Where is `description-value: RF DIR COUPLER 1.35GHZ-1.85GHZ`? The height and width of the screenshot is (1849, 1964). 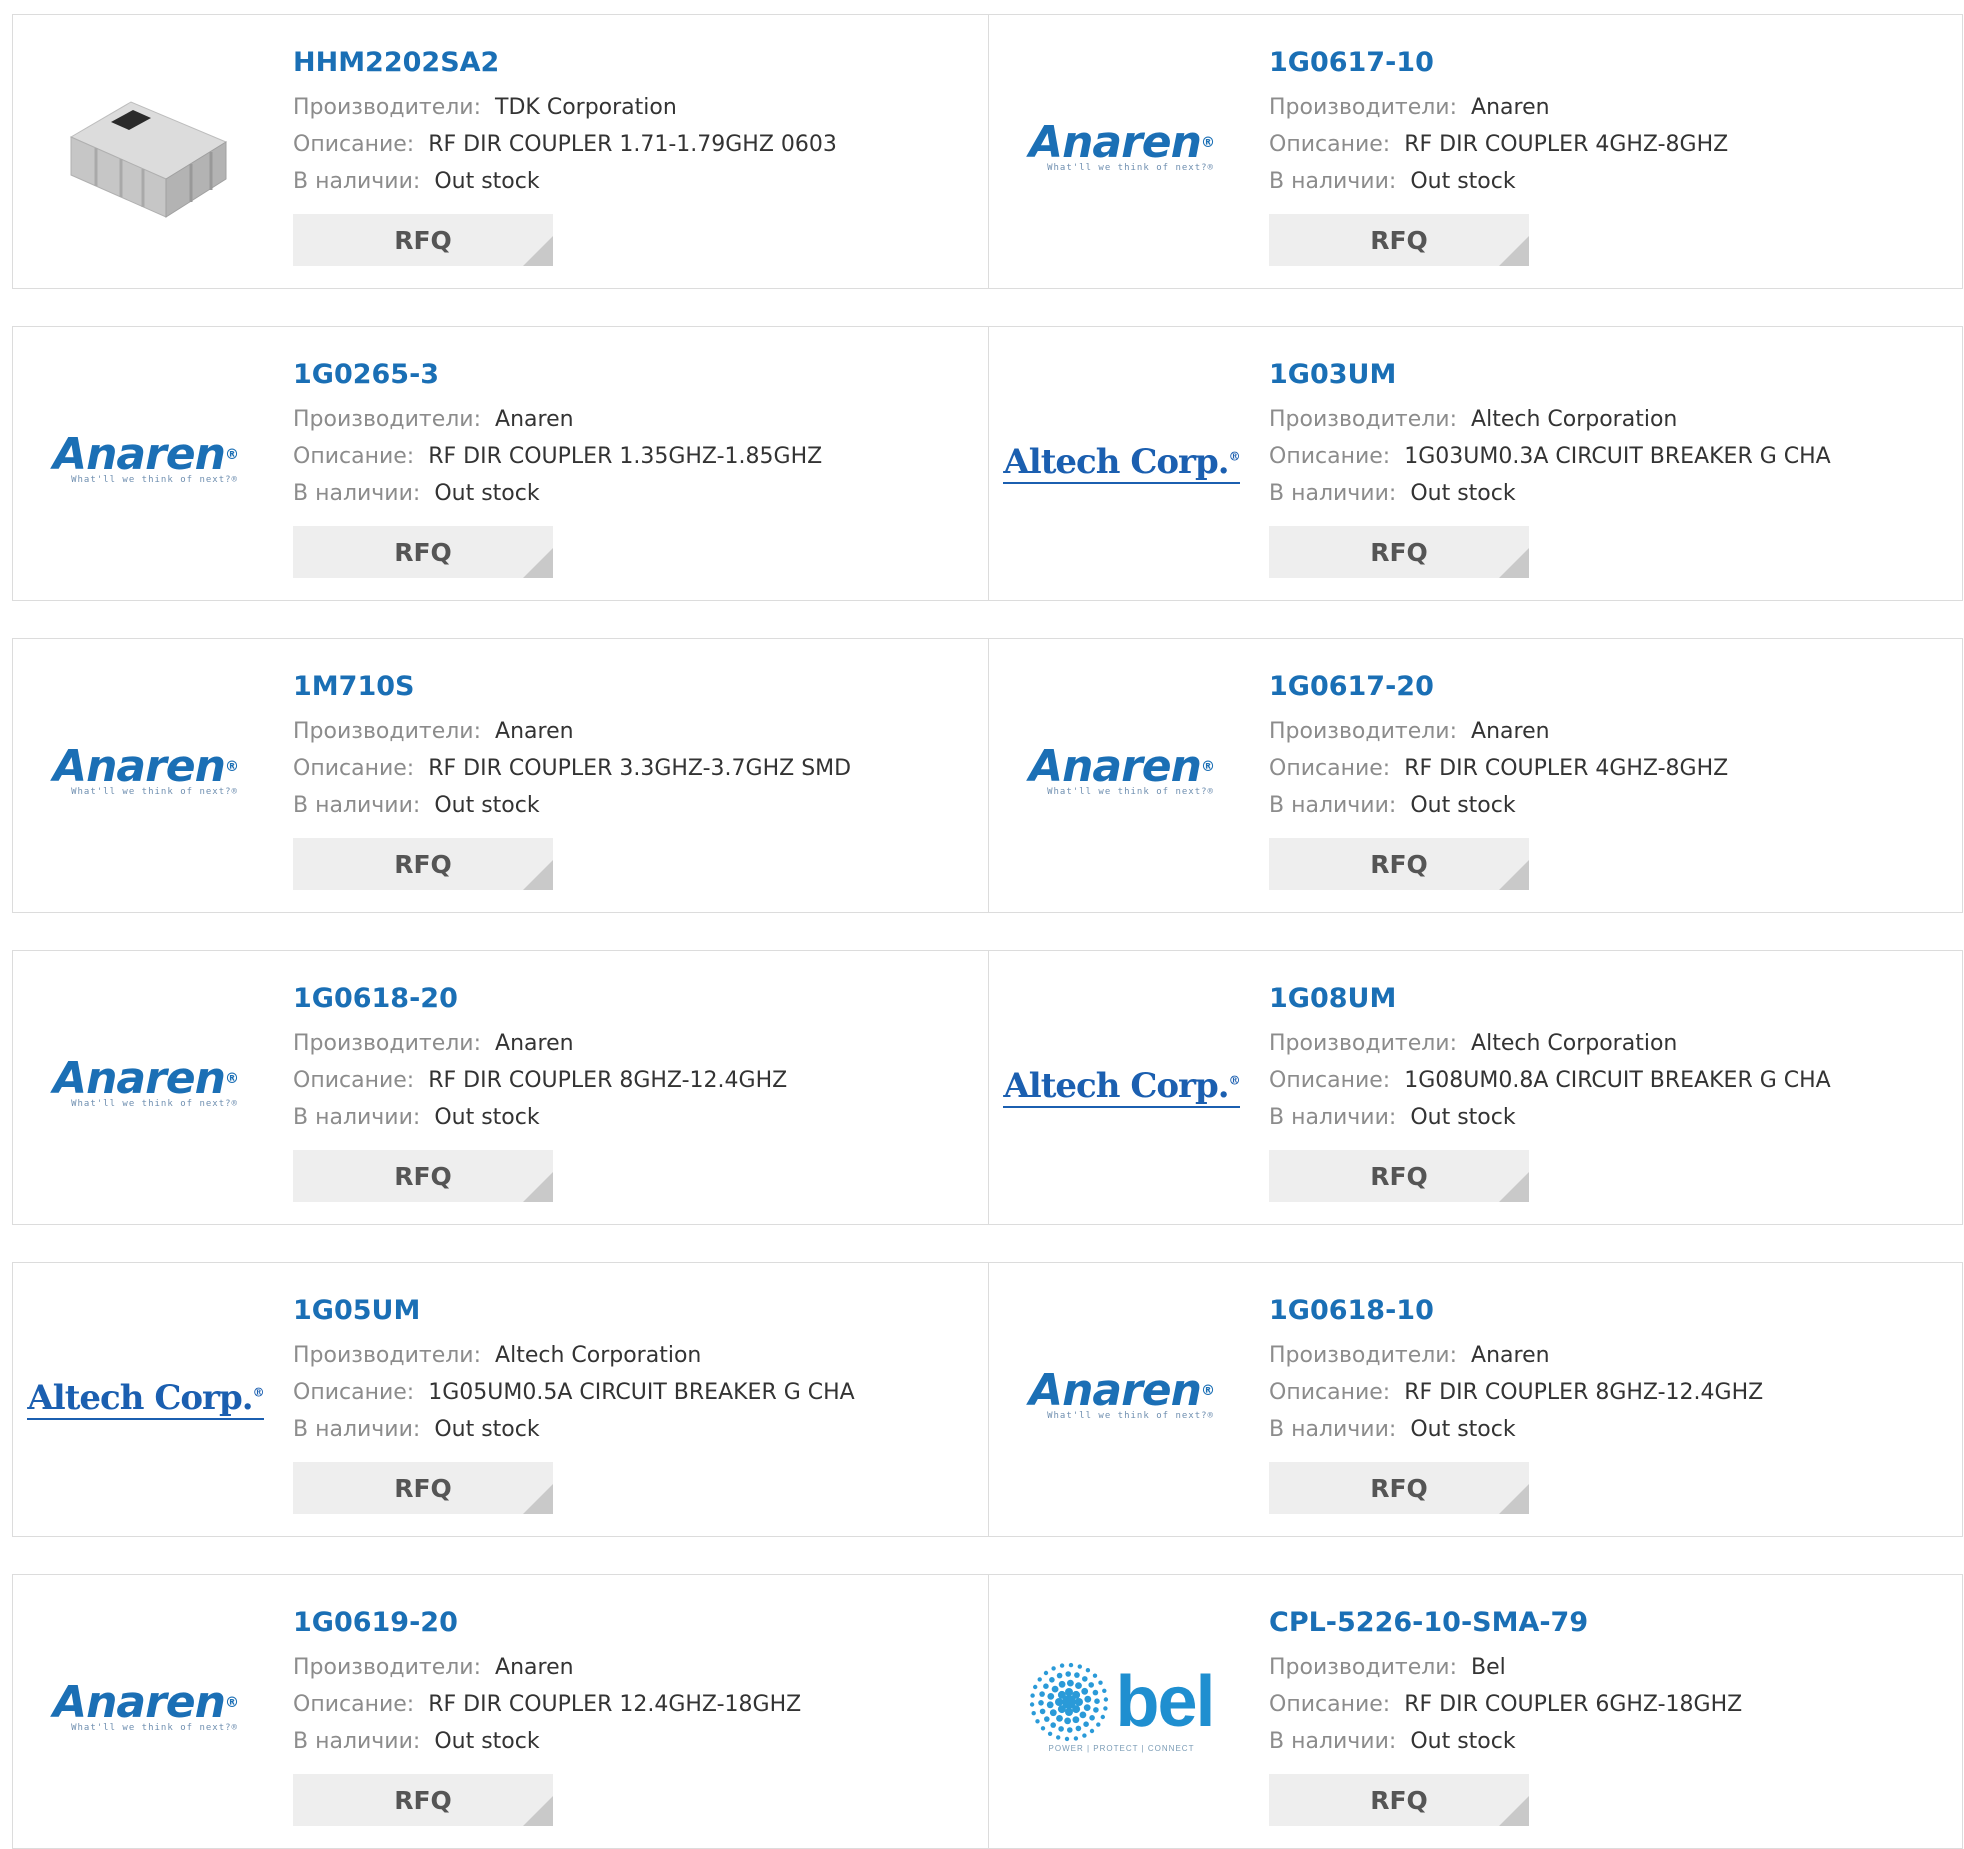 description-value: RF DIR COUPLER 1.35GHZ-1.85GHZ is located at coordinates (625, 456).